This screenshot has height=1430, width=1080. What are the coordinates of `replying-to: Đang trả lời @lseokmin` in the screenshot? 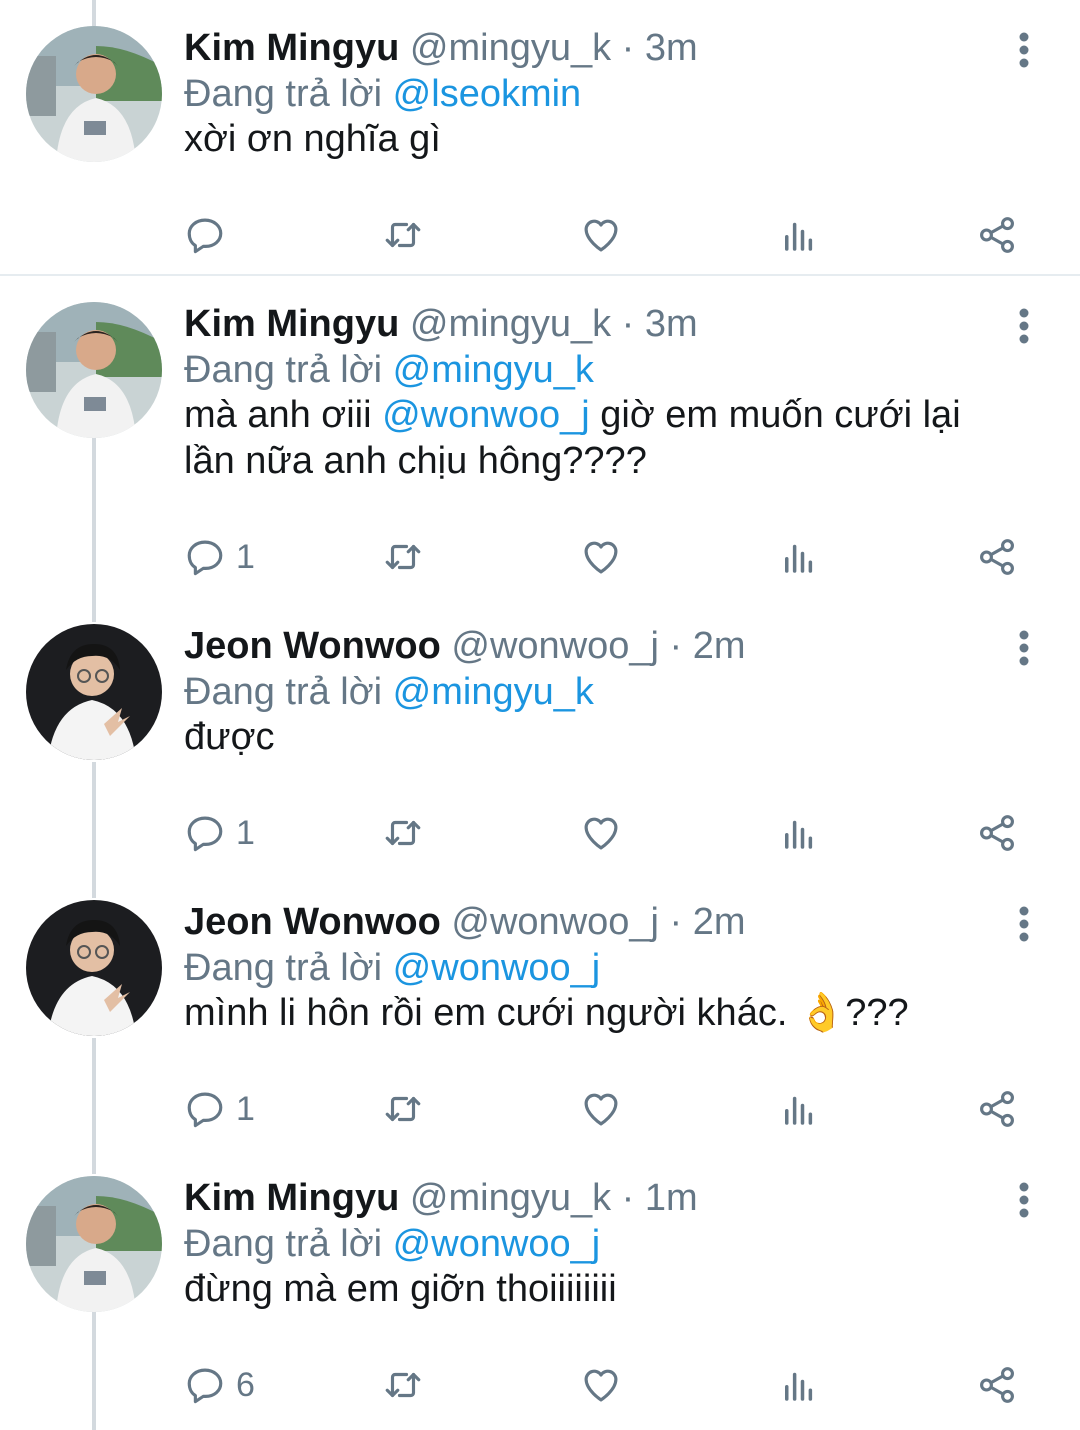 It's located at (382, 94).